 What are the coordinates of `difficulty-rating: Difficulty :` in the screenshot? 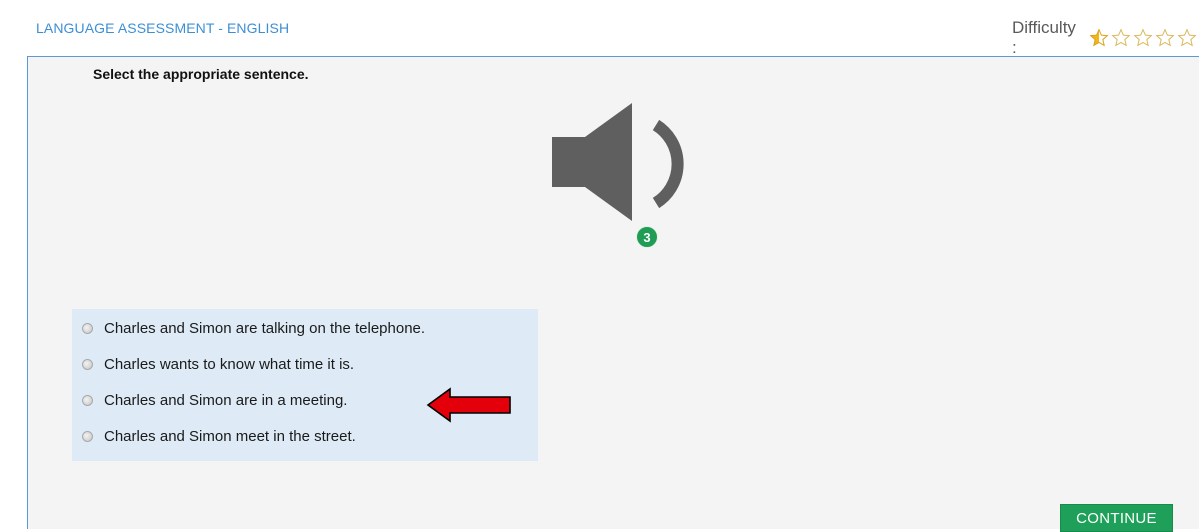 It's located at (1105, 38).